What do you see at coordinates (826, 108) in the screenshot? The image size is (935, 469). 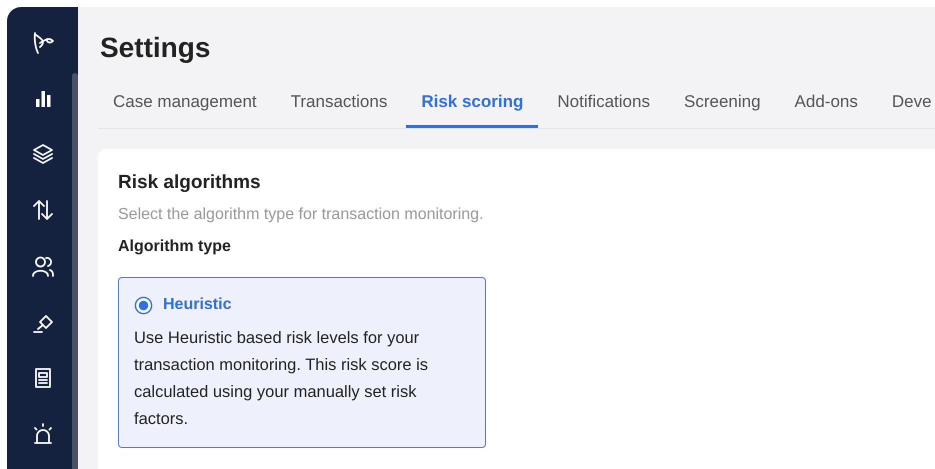 I see `tab: Add-ons` at bounding box center [826, 108].